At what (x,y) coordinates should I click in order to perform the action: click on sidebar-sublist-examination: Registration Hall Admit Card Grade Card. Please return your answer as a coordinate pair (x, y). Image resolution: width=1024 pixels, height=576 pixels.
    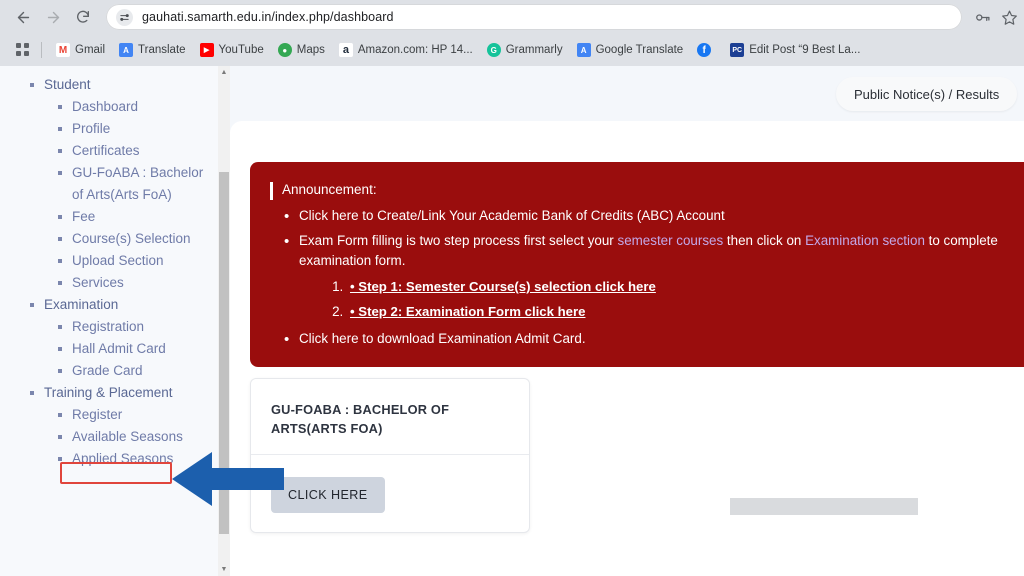
    Looking at the image, I should click on (124, 349).